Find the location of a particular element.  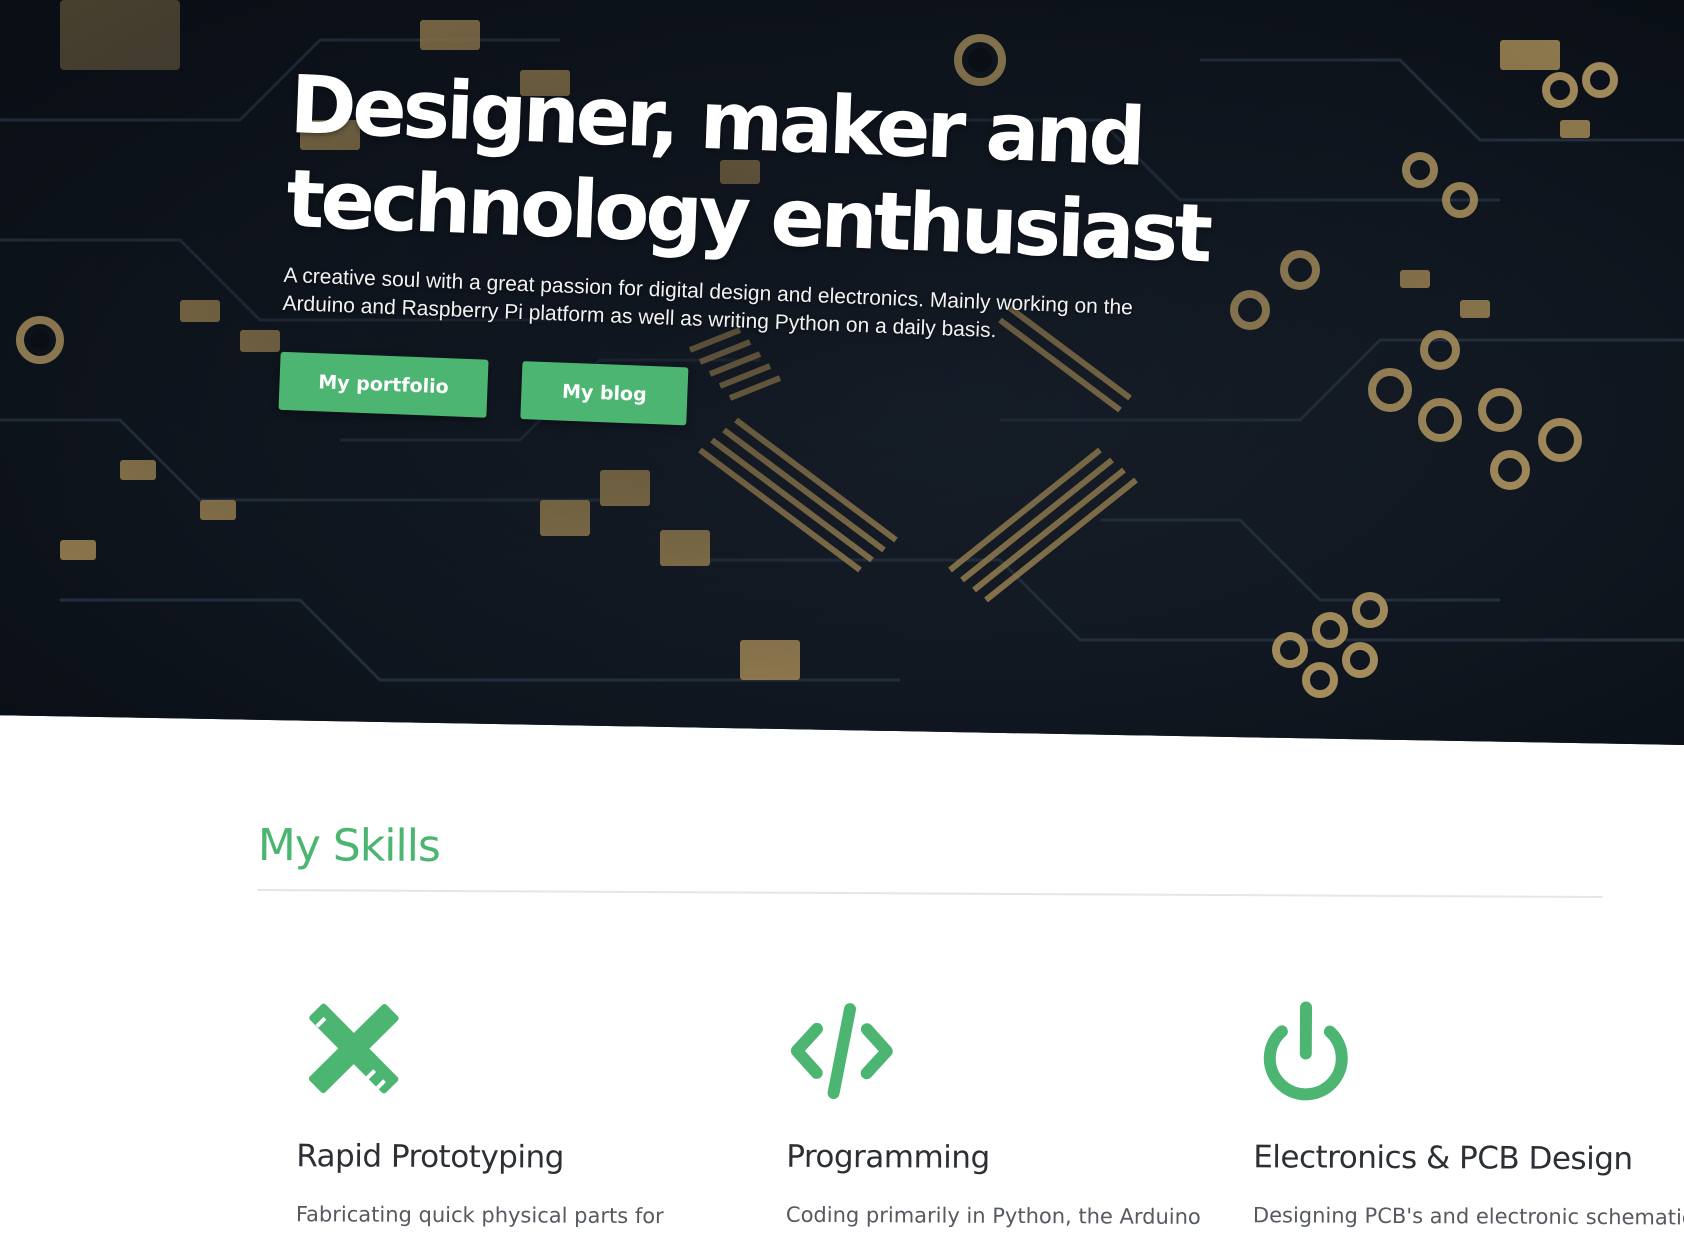

skill-description: Coding primarily in Python, the Arduino is located at coordinates (993, 1215).